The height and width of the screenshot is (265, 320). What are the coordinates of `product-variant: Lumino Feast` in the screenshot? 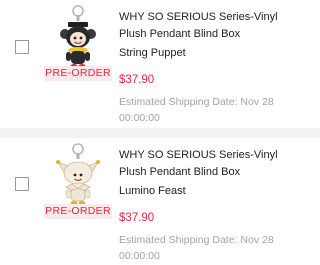 It's located at (152, 191).